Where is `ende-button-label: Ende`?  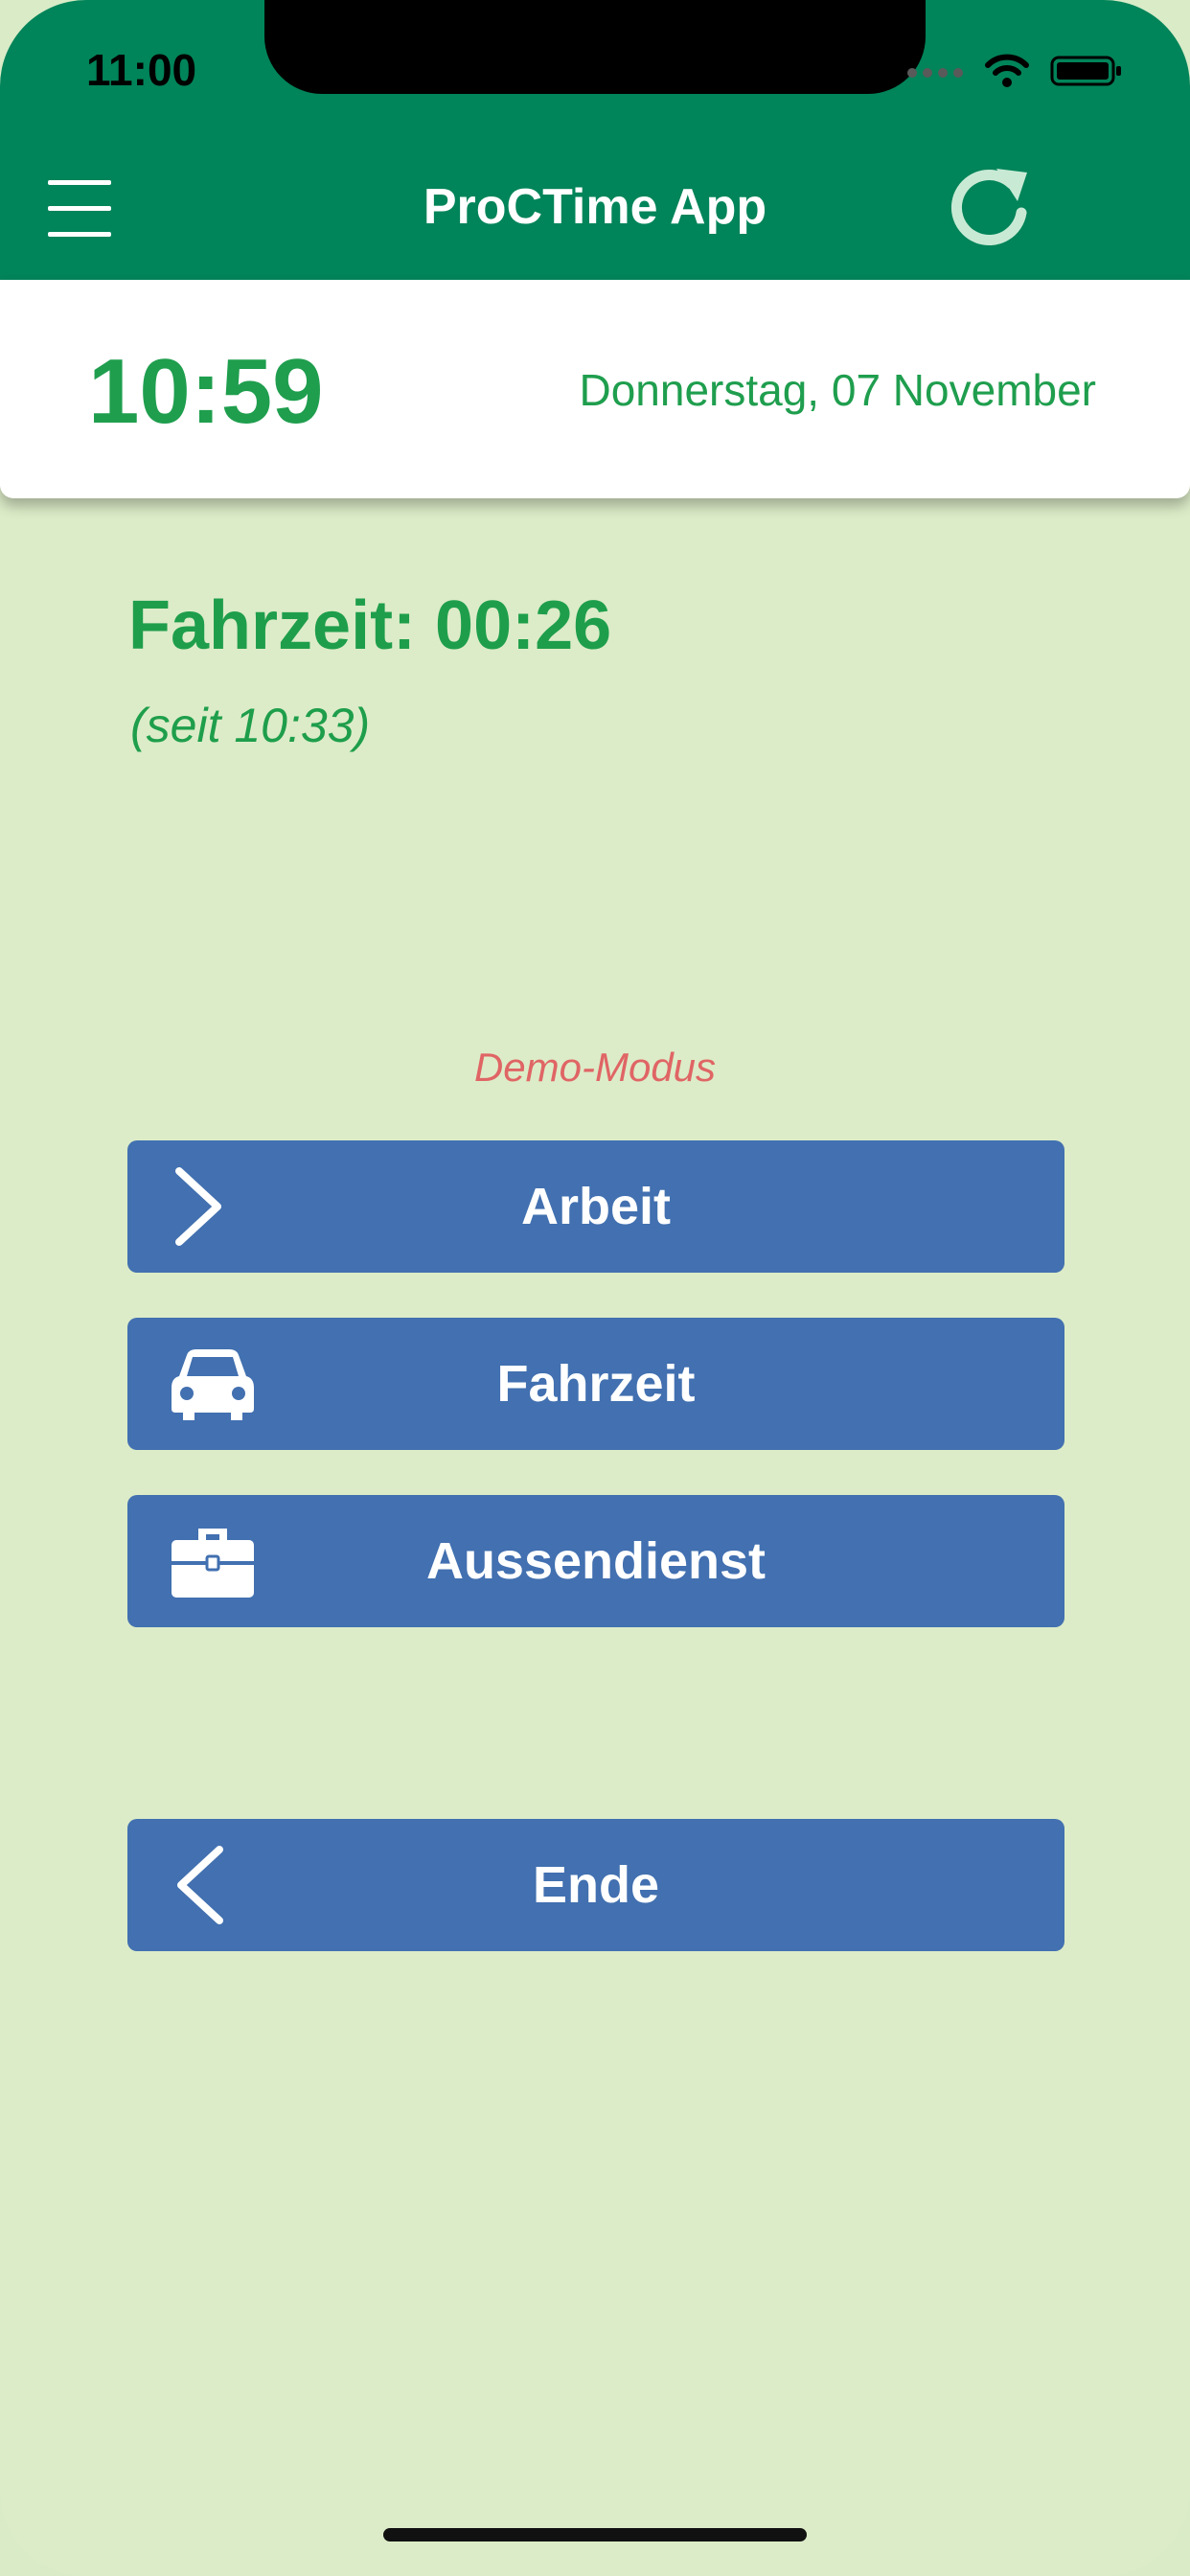 ende-button-label: Ende is located at coordinates (596, 1885).